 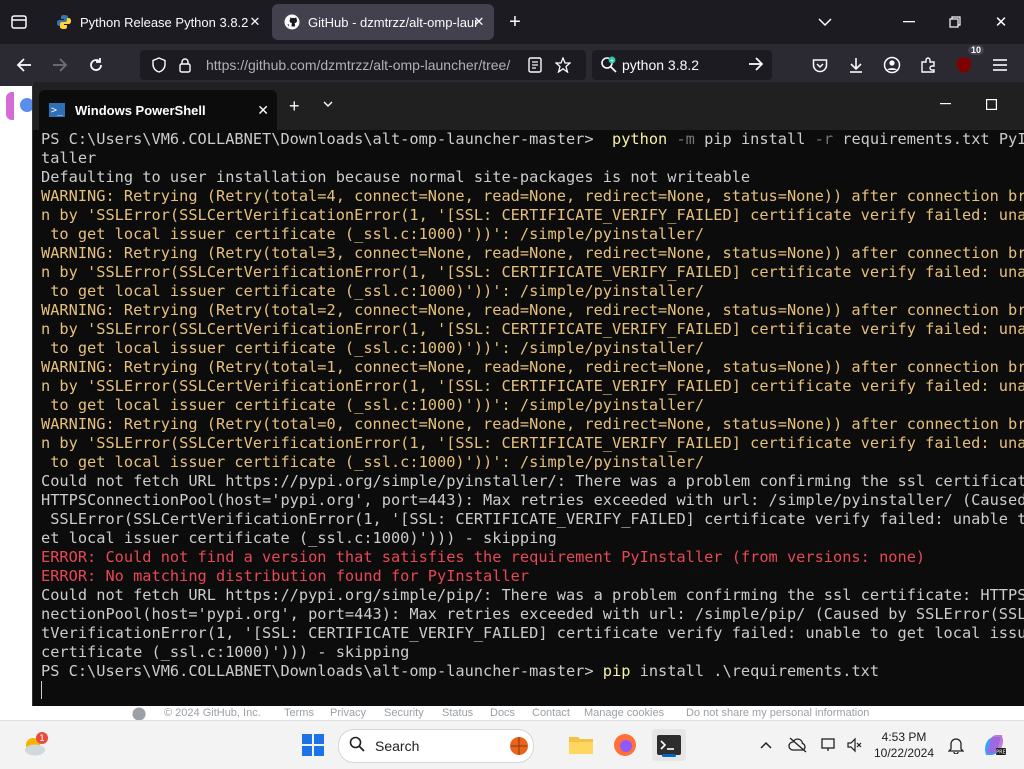 I want to click on menu-icon, so click(x=1000, y=65).